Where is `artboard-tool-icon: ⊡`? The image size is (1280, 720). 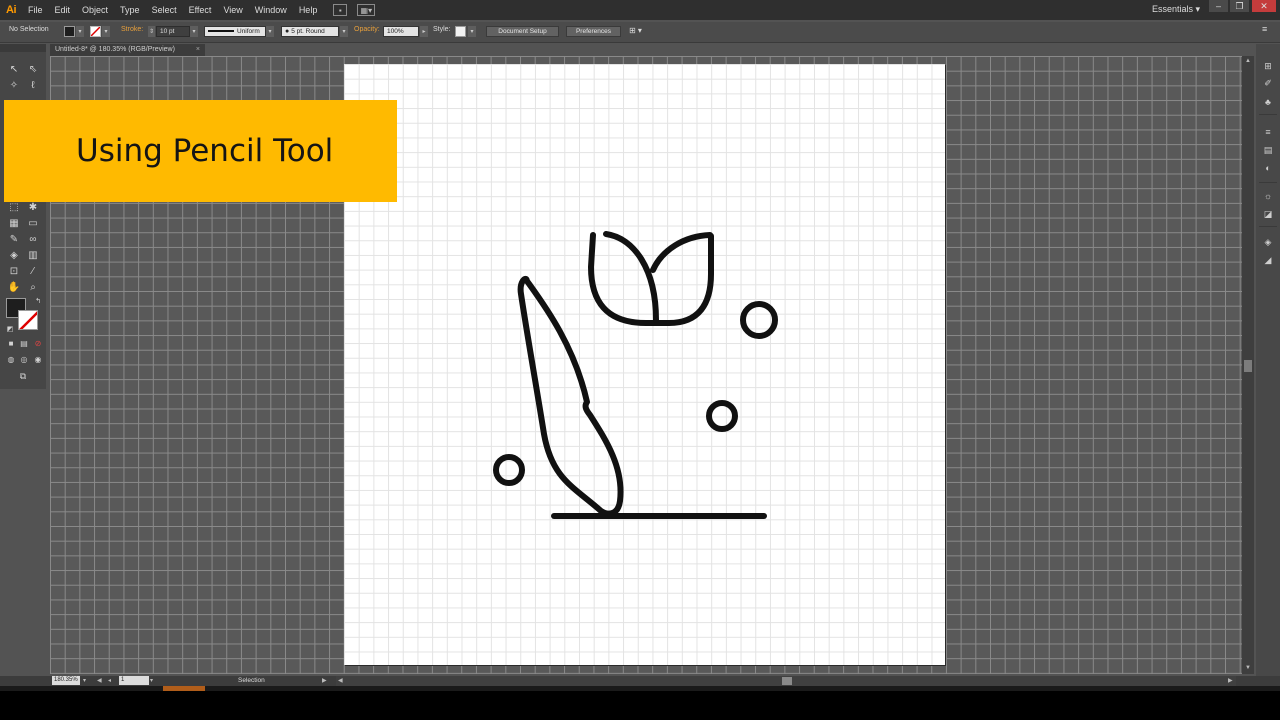 artboard-tool-icon: ⊡ is located at coordinates (14, 271).